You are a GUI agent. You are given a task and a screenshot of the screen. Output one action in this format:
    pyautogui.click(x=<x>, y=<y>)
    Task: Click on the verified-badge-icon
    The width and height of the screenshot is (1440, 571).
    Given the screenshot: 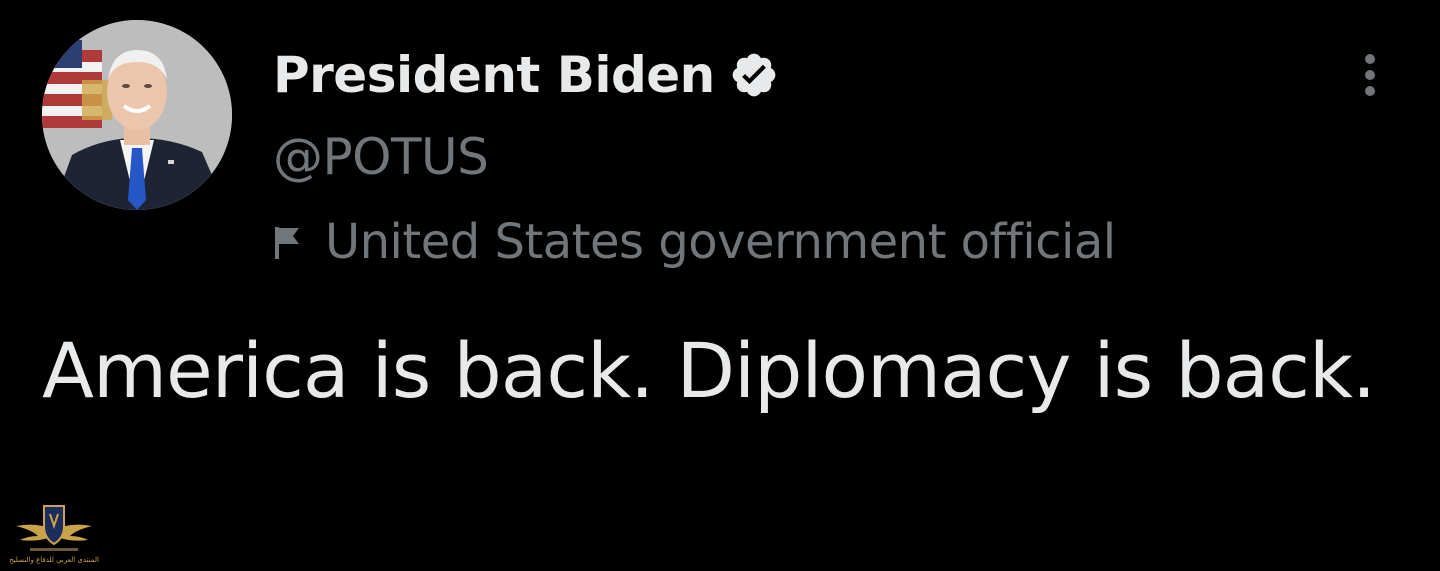 What is the action you would take?
    pyautogui.click(x=754, y=75)
    